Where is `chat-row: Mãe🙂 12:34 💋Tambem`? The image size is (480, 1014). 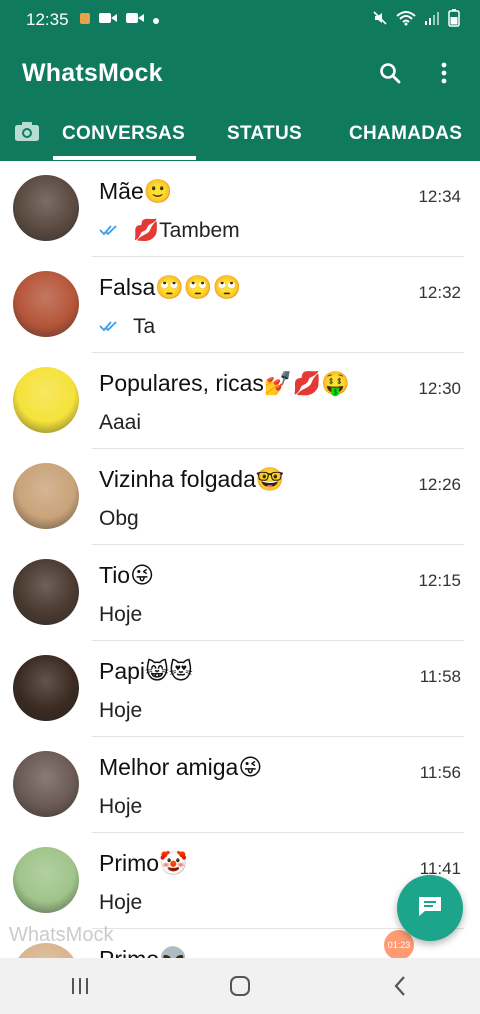
chat-row: Mãe🙂 12:34 💋Tambem is located at coordinates (240, 209).